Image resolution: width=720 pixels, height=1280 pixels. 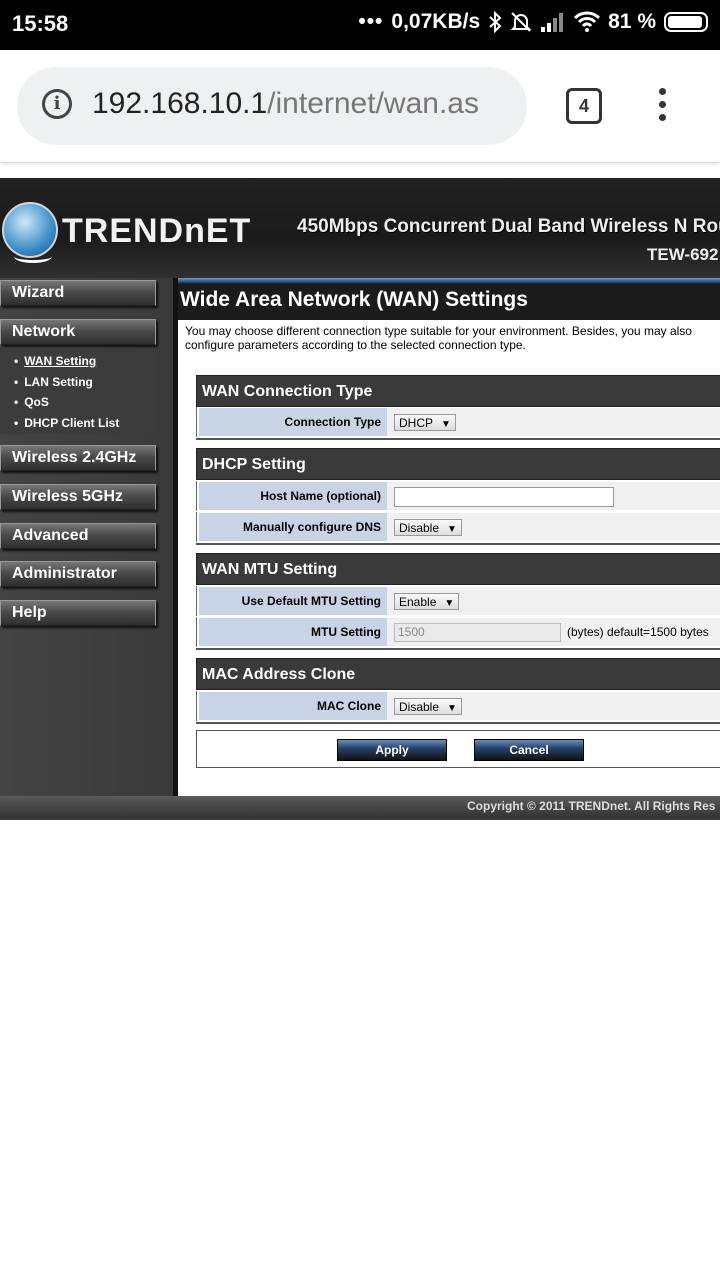 I want to click on battery-percent: 81 %, so click(x=632, y=21).